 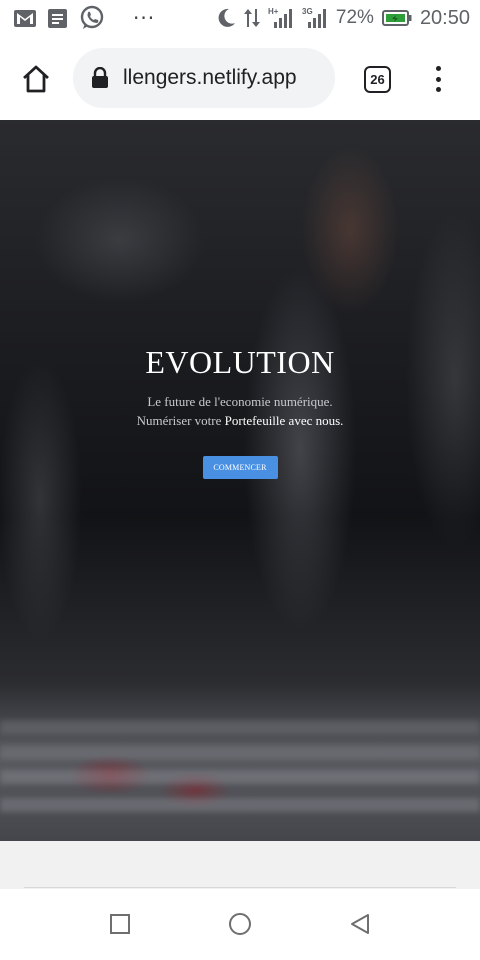 I want to click on gmail-icon, so click(x=25, y=18).